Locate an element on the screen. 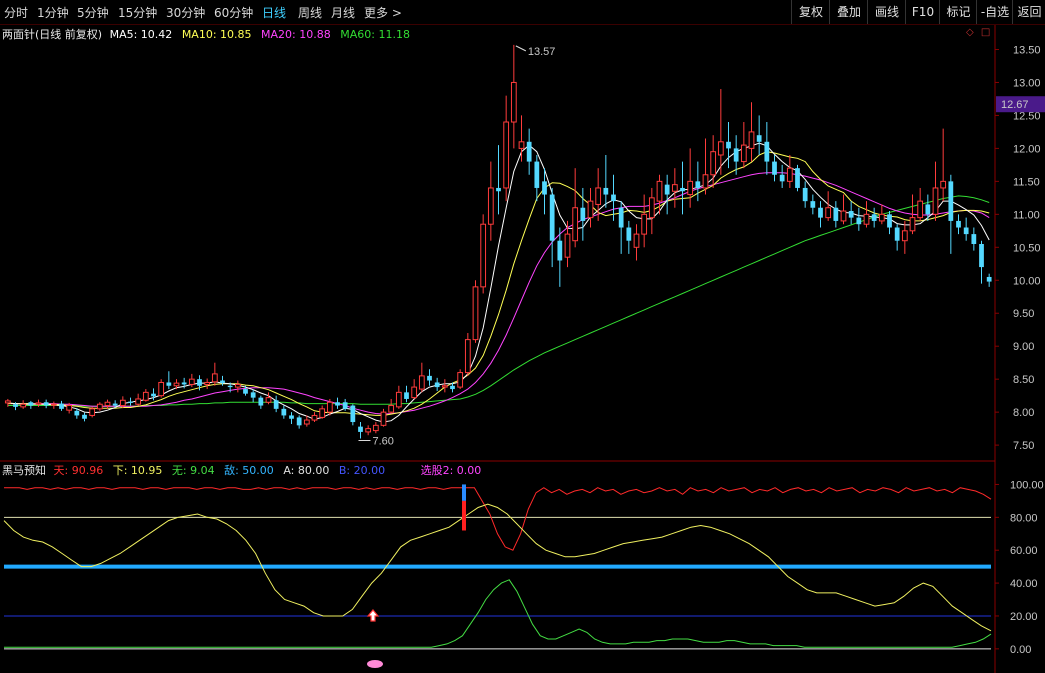 Image resolution: width=1045 pixels, height=673 pixels. price-tick-label: 8.00 is located at coordinates (1023, 413).